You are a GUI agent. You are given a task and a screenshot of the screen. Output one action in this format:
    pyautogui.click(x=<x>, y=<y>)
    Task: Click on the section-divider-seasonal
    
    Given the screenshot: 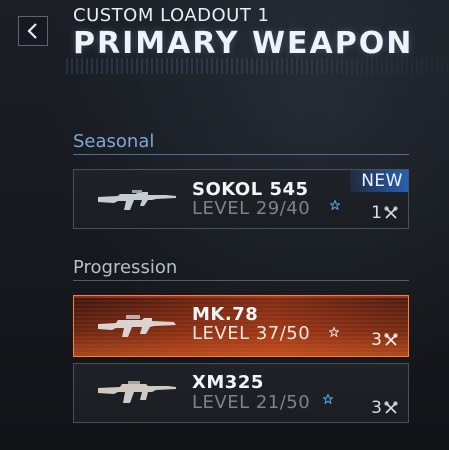 What is the action you would take?
    pyautogui.click(x=241, y=154)
    